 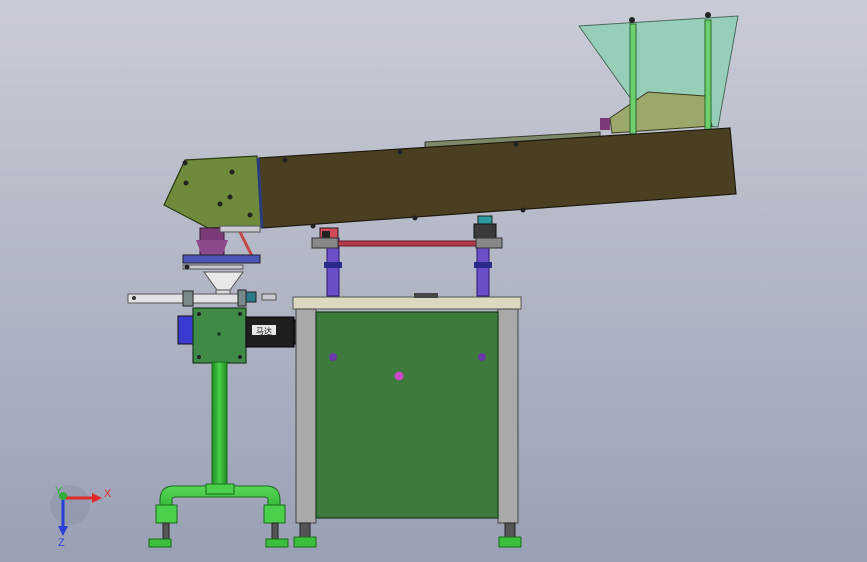 What do you see at coordinates (306, 416) in the screenshot?
I see `cabinet-frame-left` at bounding box center [306, 416].